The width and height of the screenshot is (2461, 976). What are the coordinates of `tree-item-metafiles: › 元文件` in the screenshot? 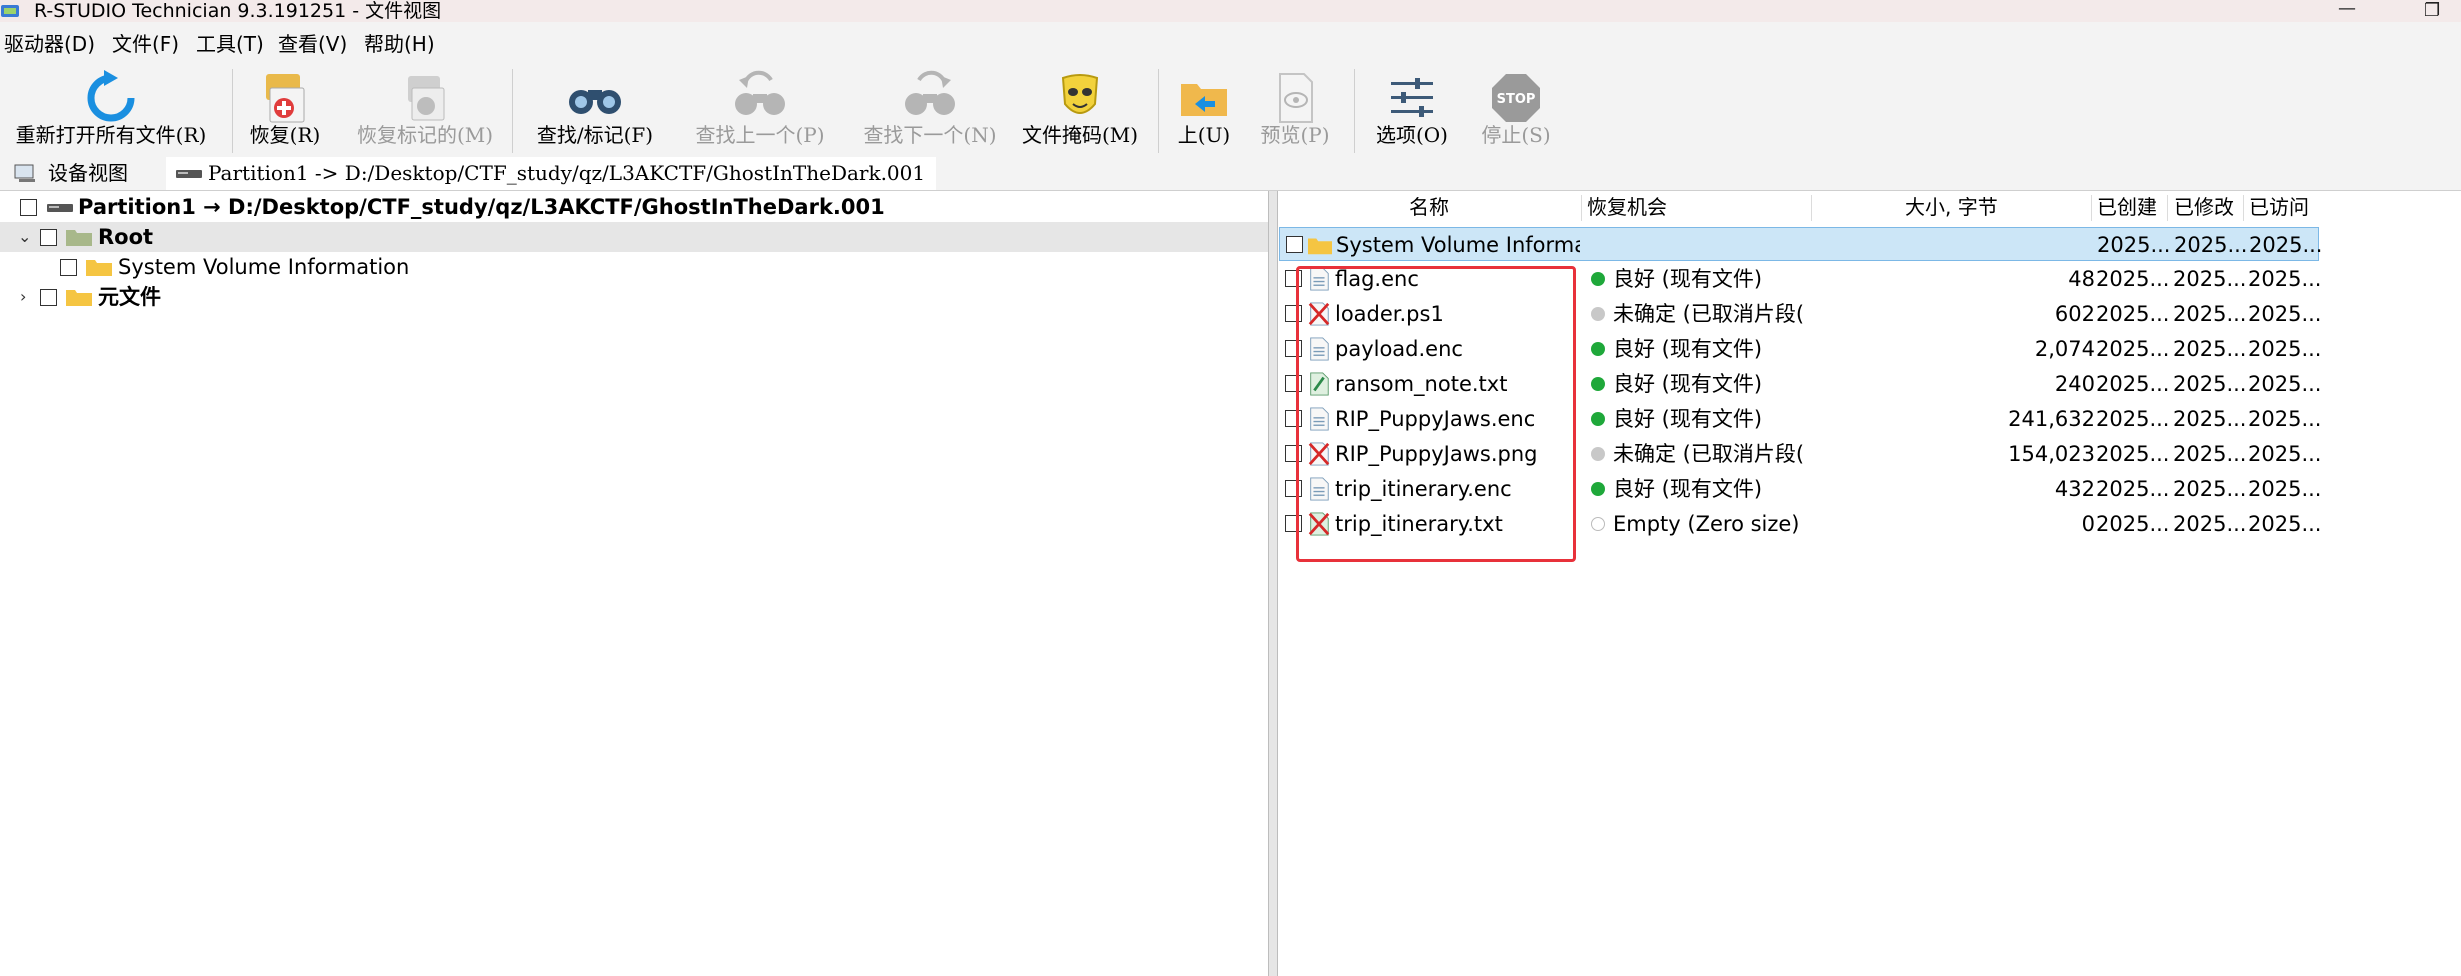 It's located at (634, 297).